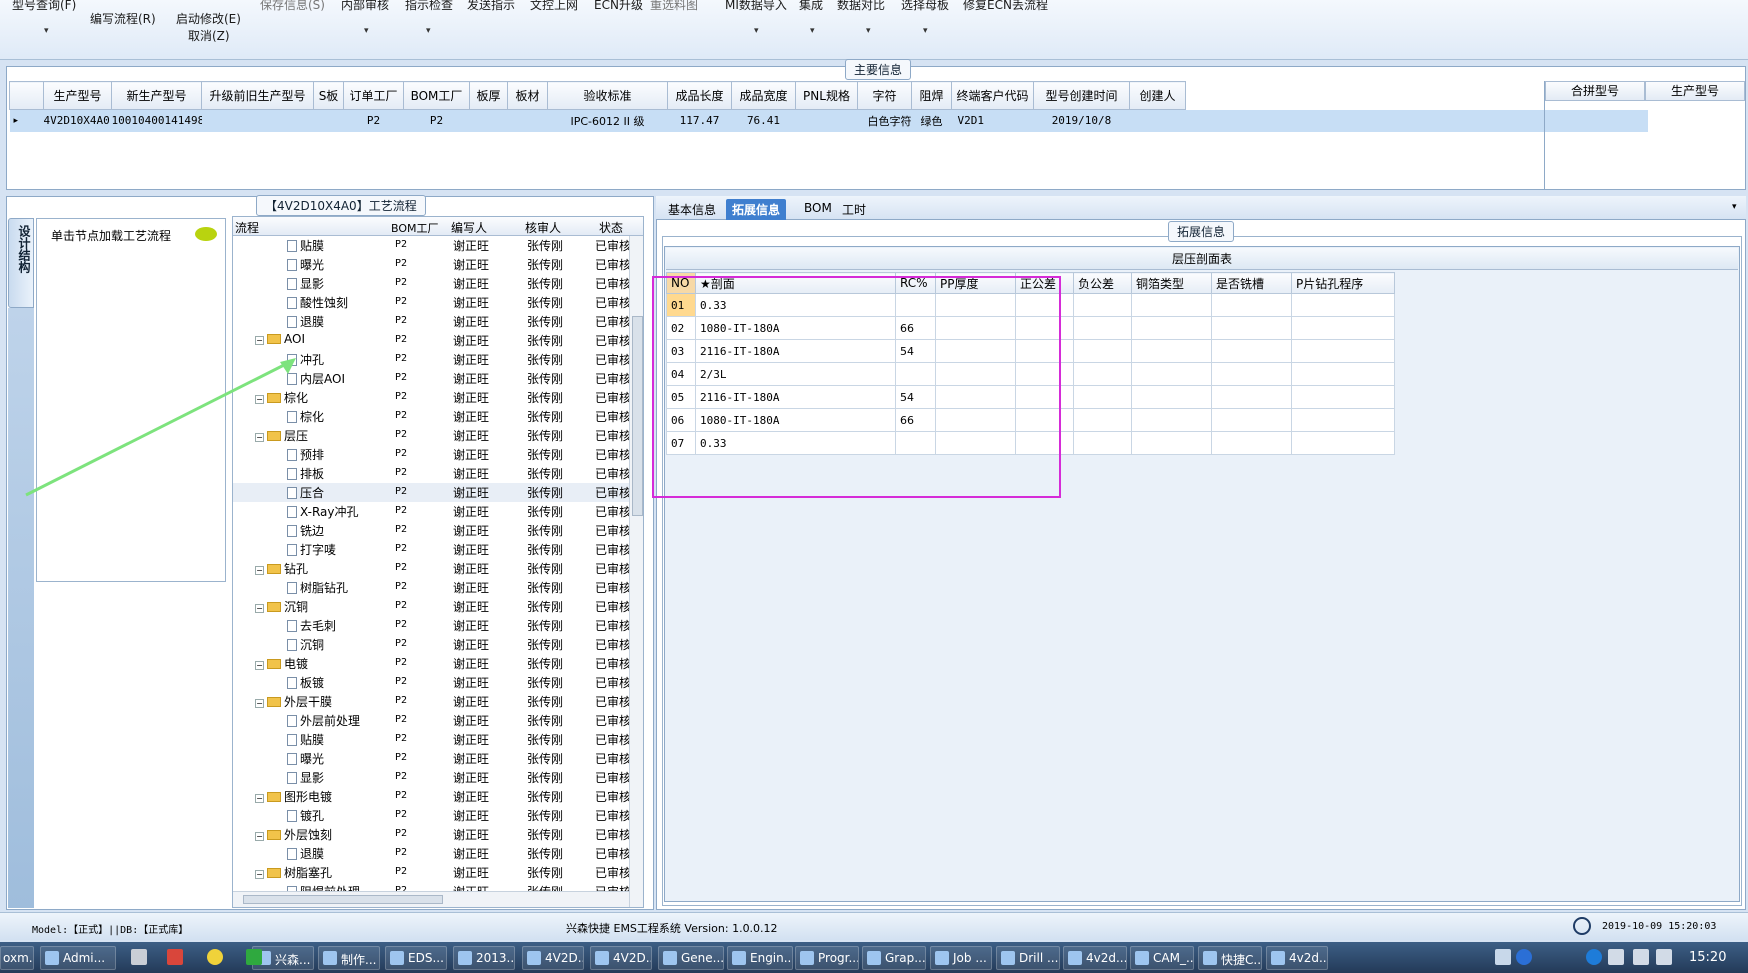  What do you see at coordinates (317, 587) in the screenshot?
I see `tree-leaf-node: 树脂钻孔` at bounding box center [317, 587].